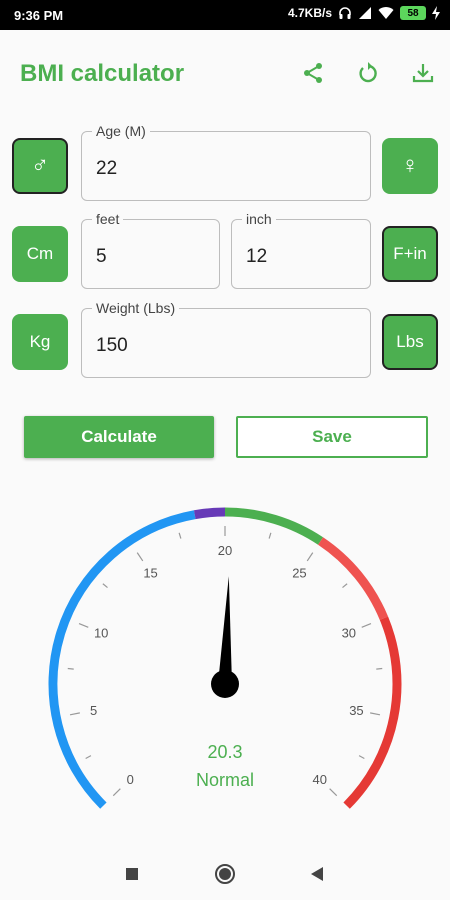  Describe the element at coordinates (40, 254) in the screenshot. I see `cm-button: Cm` at that location.